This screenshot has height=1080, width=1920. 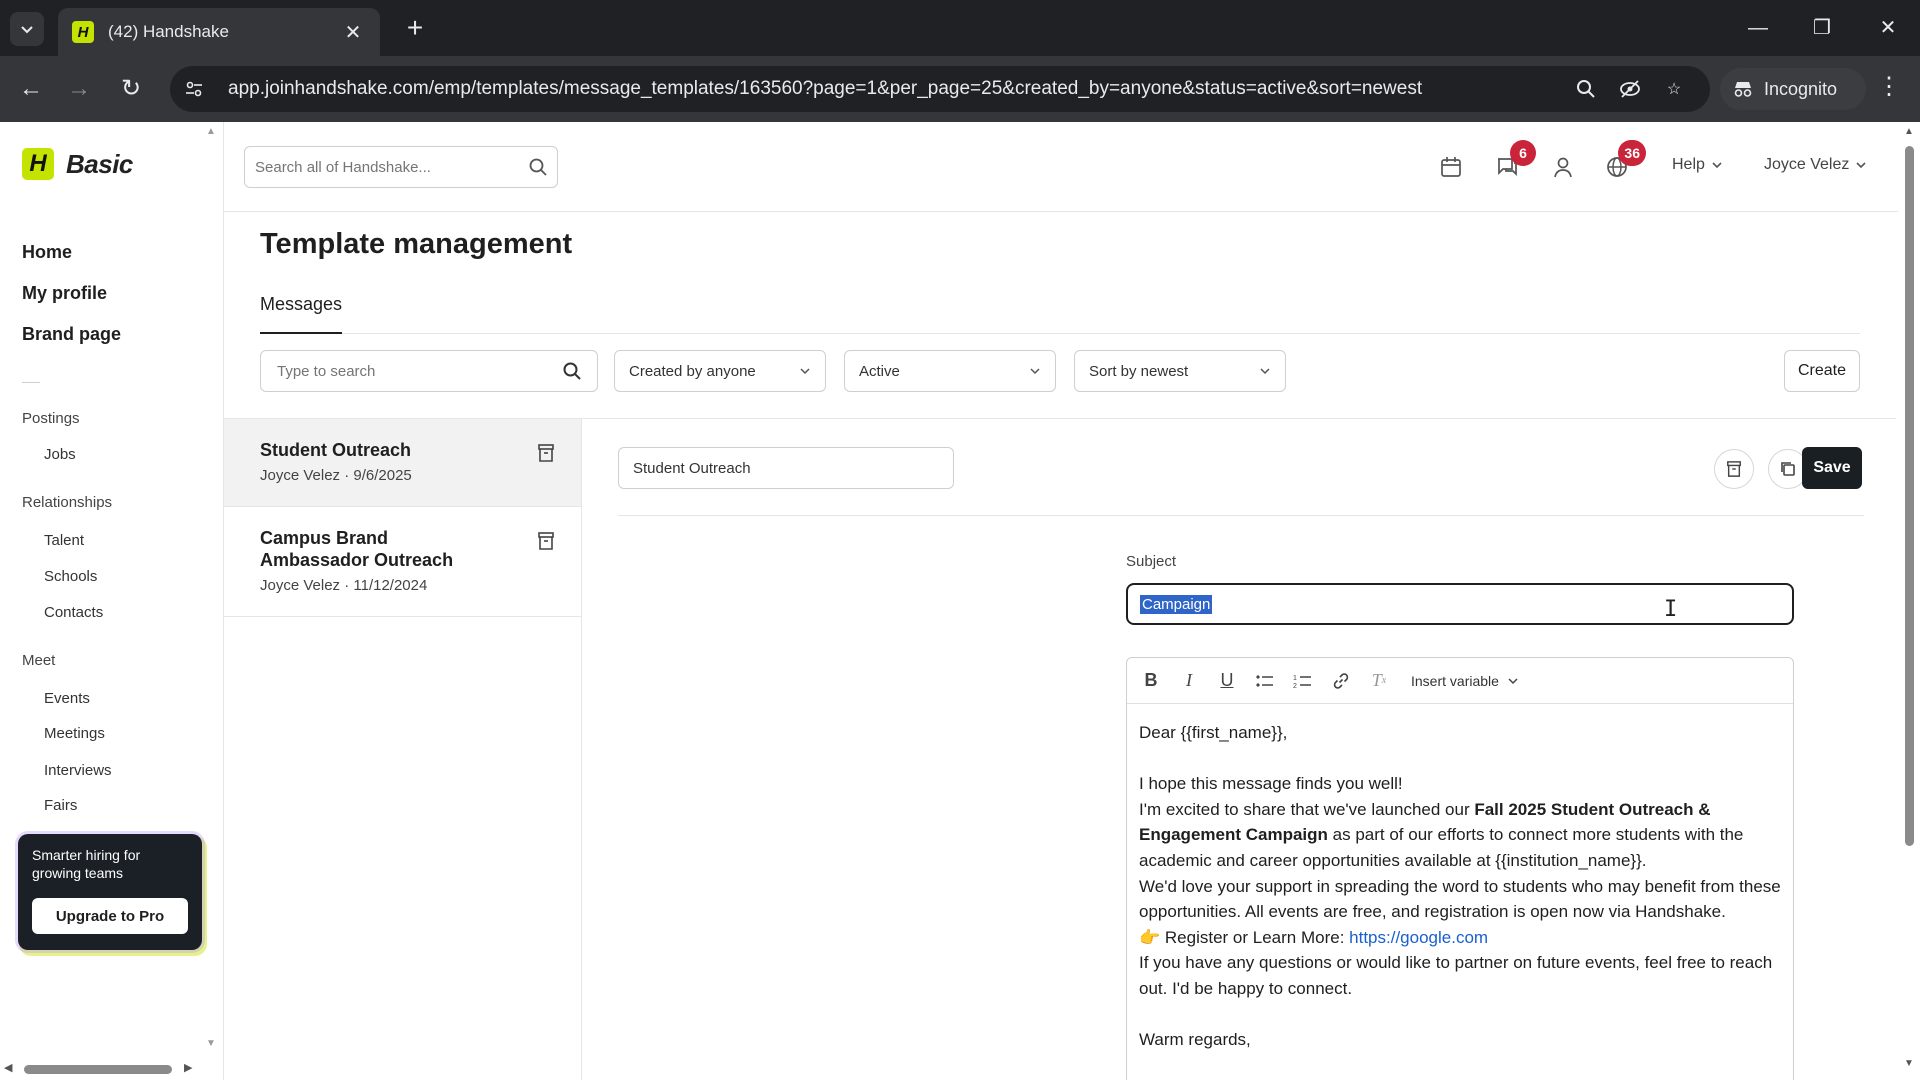 What do you see at coordinates (1189, 681) in the screenshot?
I see `italic-icon: I` at bounding box center [1189, 681].